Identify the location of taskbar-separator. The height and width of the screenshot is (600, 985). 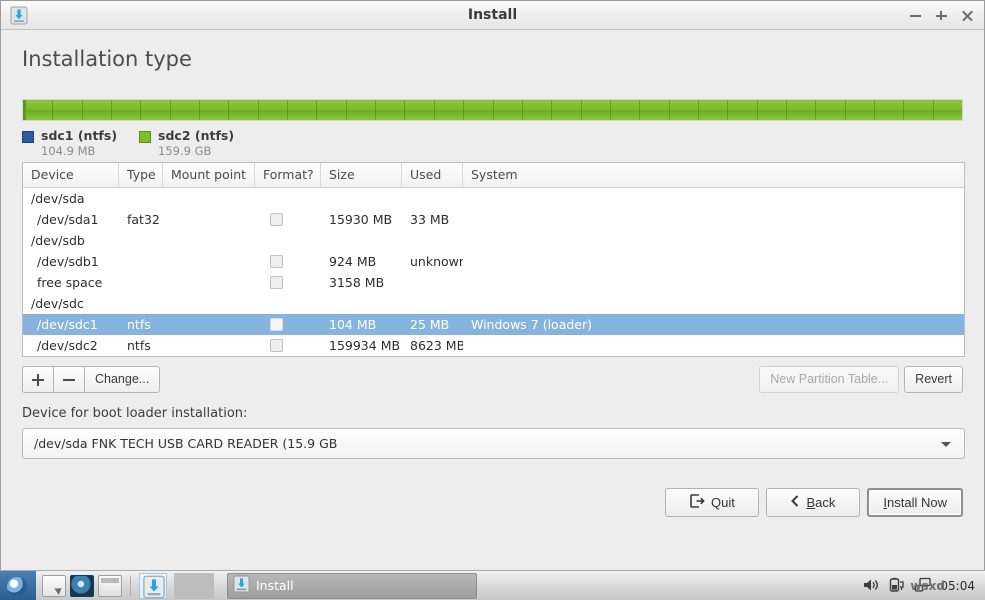
(130, 585).